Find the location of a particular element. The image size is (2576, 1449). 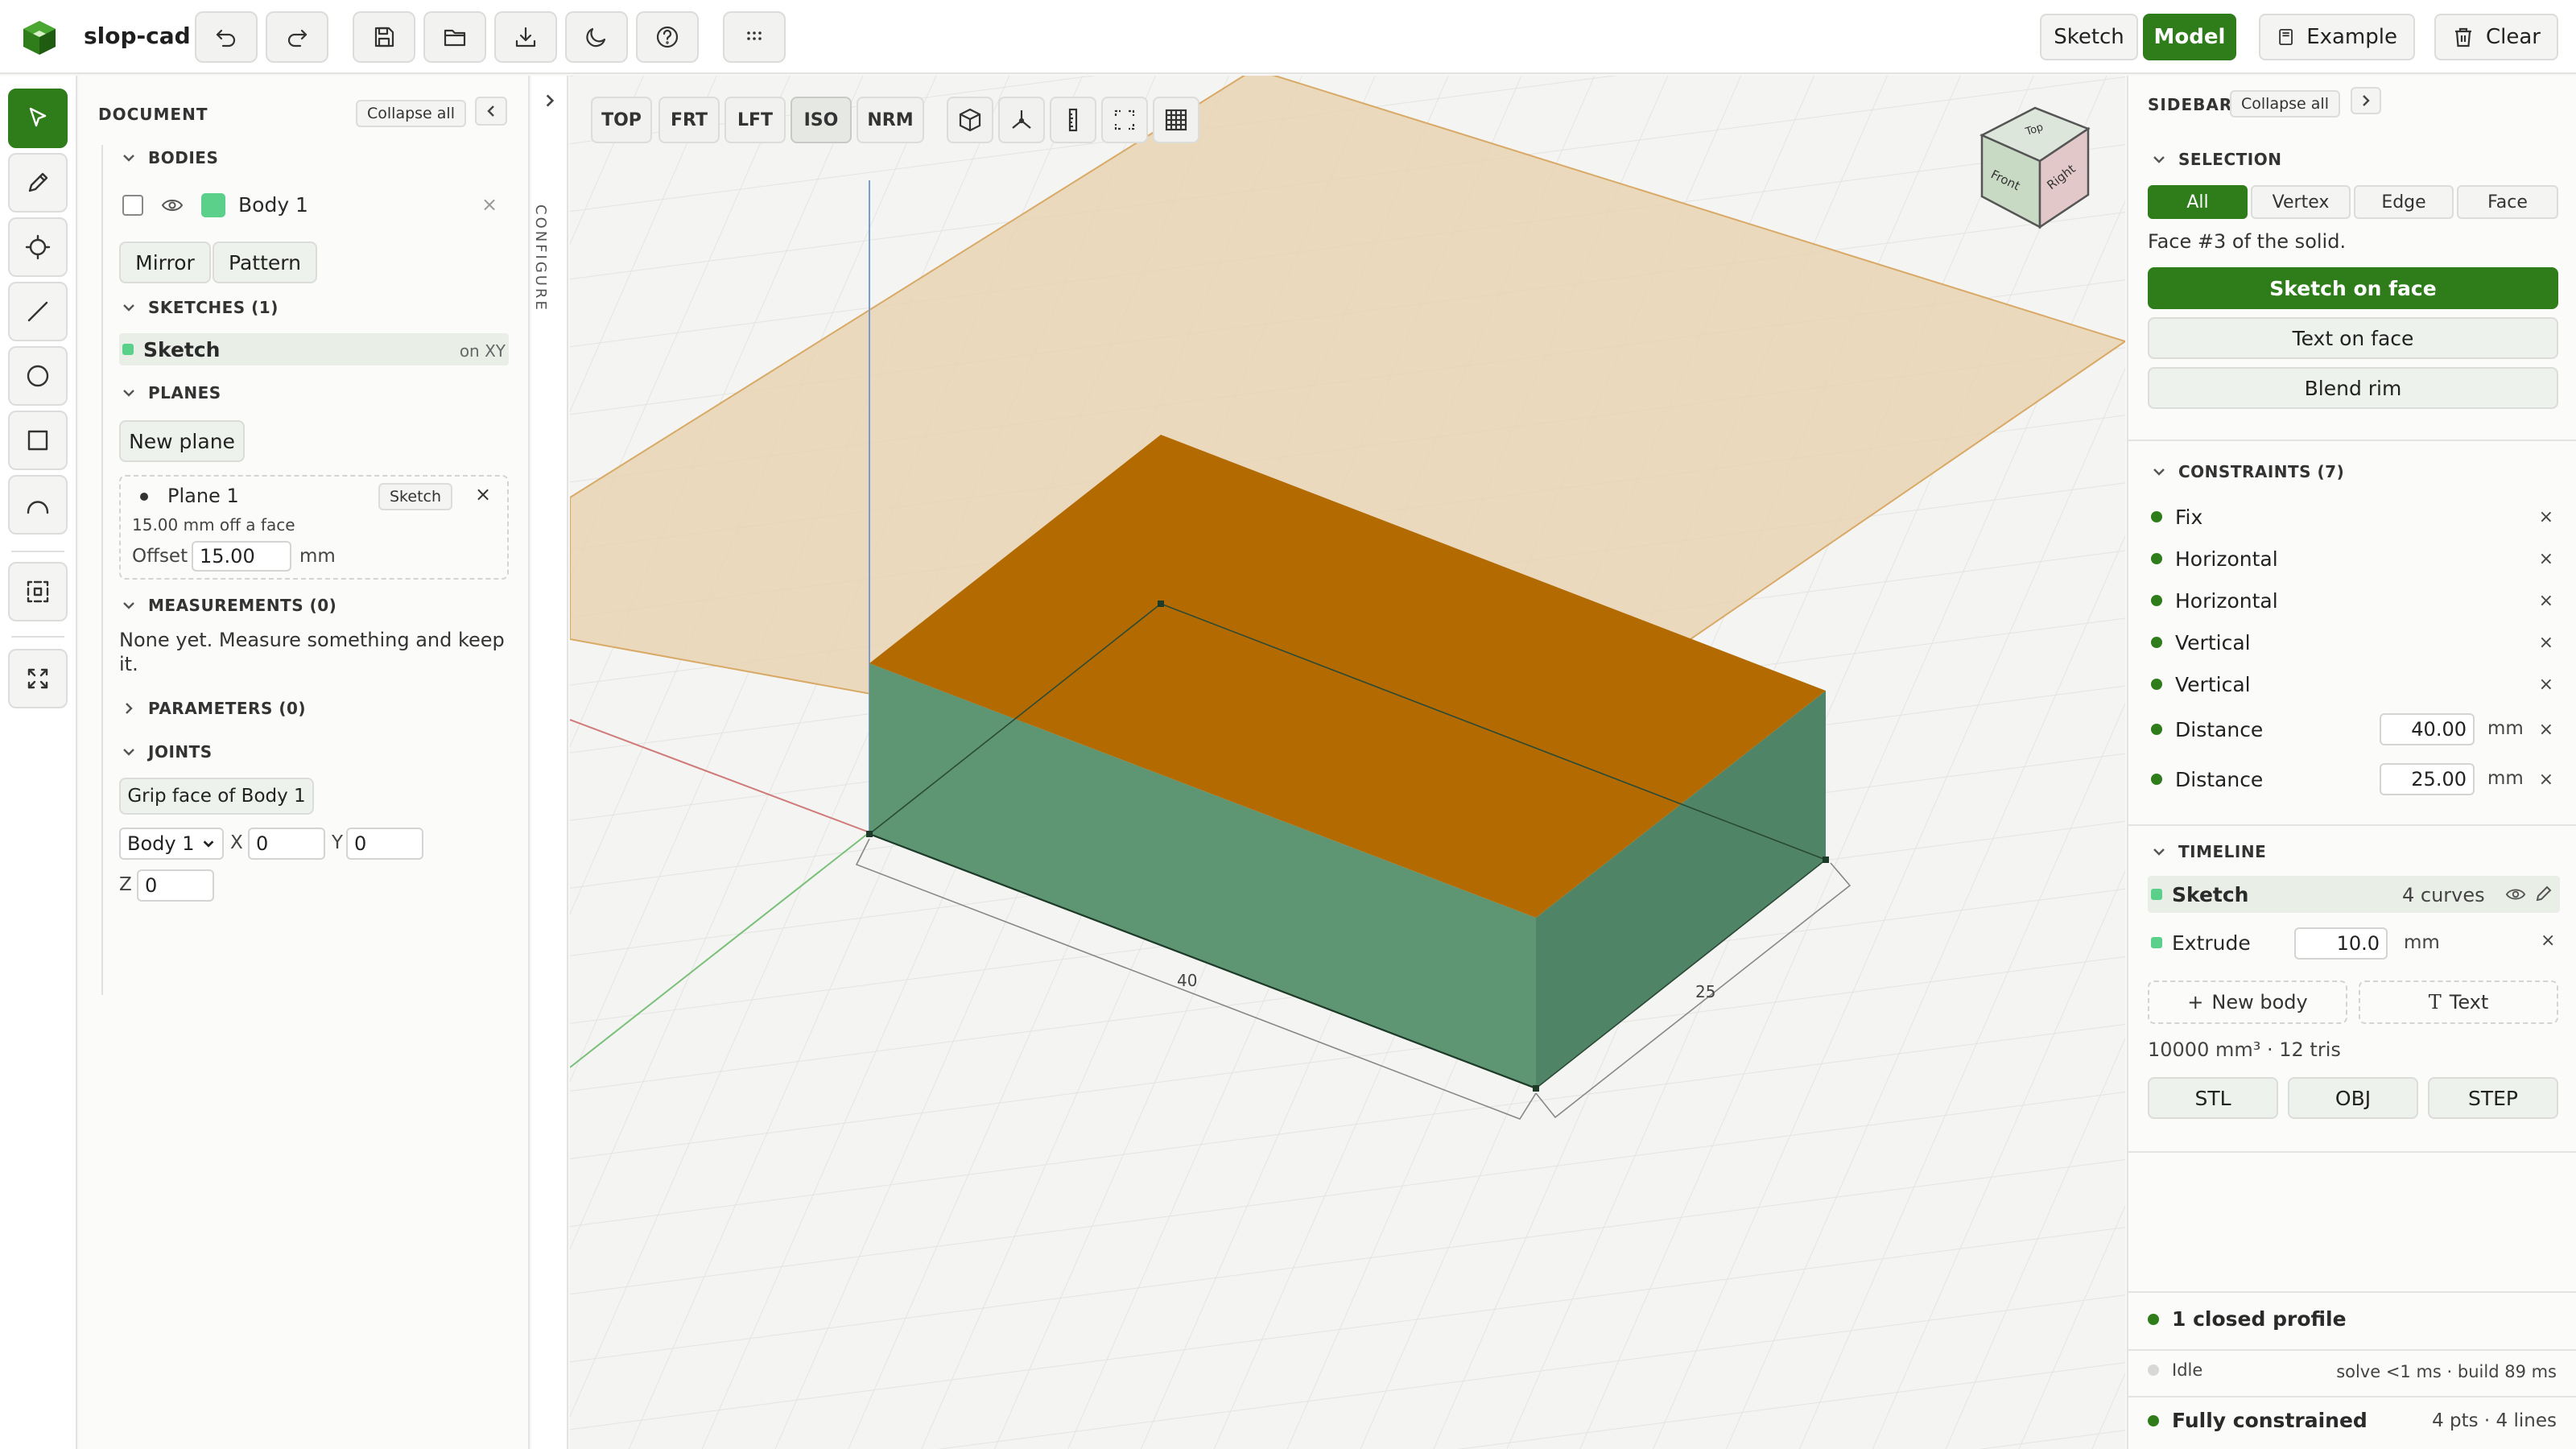

export-obj-button: OBJ is located at coordinates (2353, 1098).